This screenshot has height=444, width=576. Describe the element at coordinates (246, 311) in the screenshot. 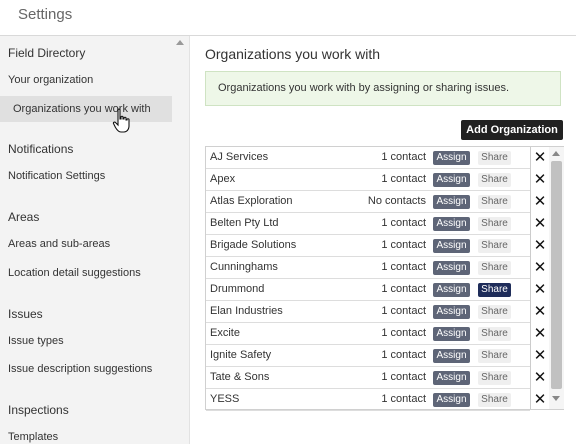

I see `organization-name: Elan Industries` at that location.